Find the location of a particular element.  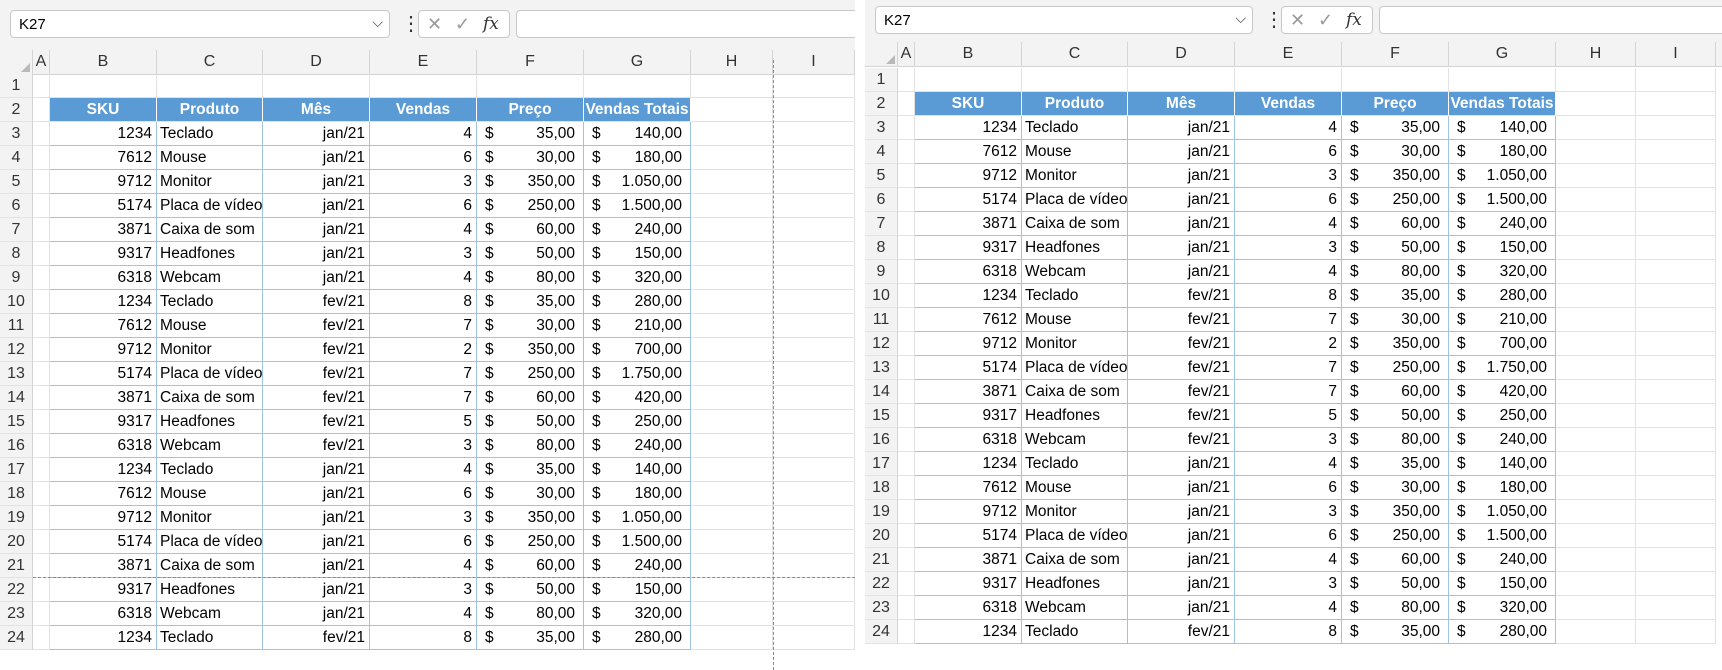

cell-a9 is located at coordinates (41, 278).